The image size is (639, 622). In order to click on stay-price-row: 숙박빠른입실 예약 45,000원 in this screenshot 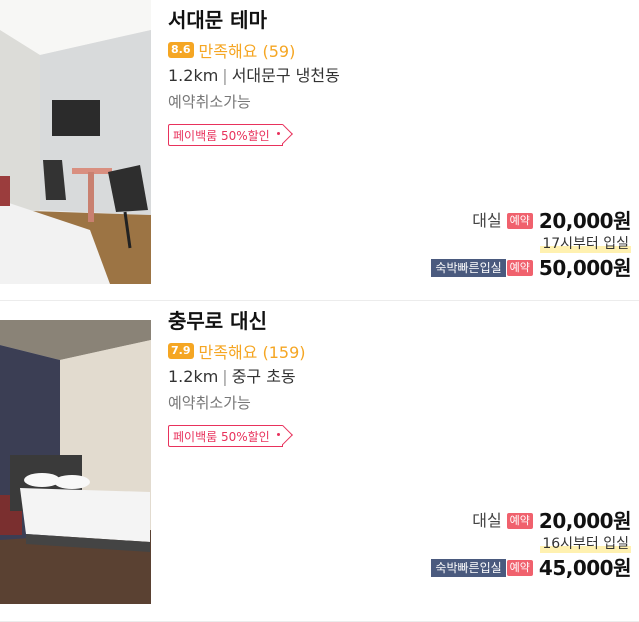, I will do `click(531, 568)`.